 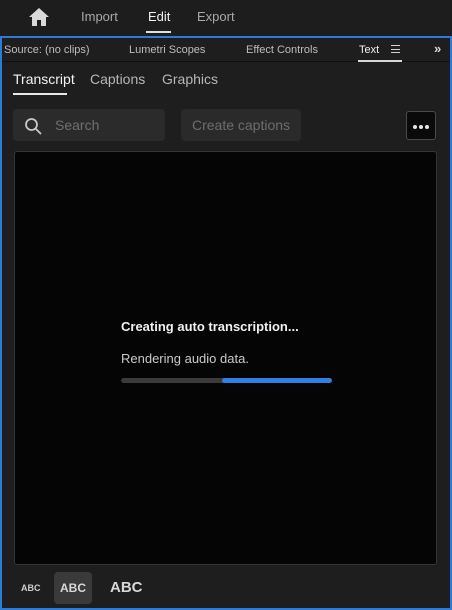 I want to click on tab-active-indicator, so click(x=380, y=61).